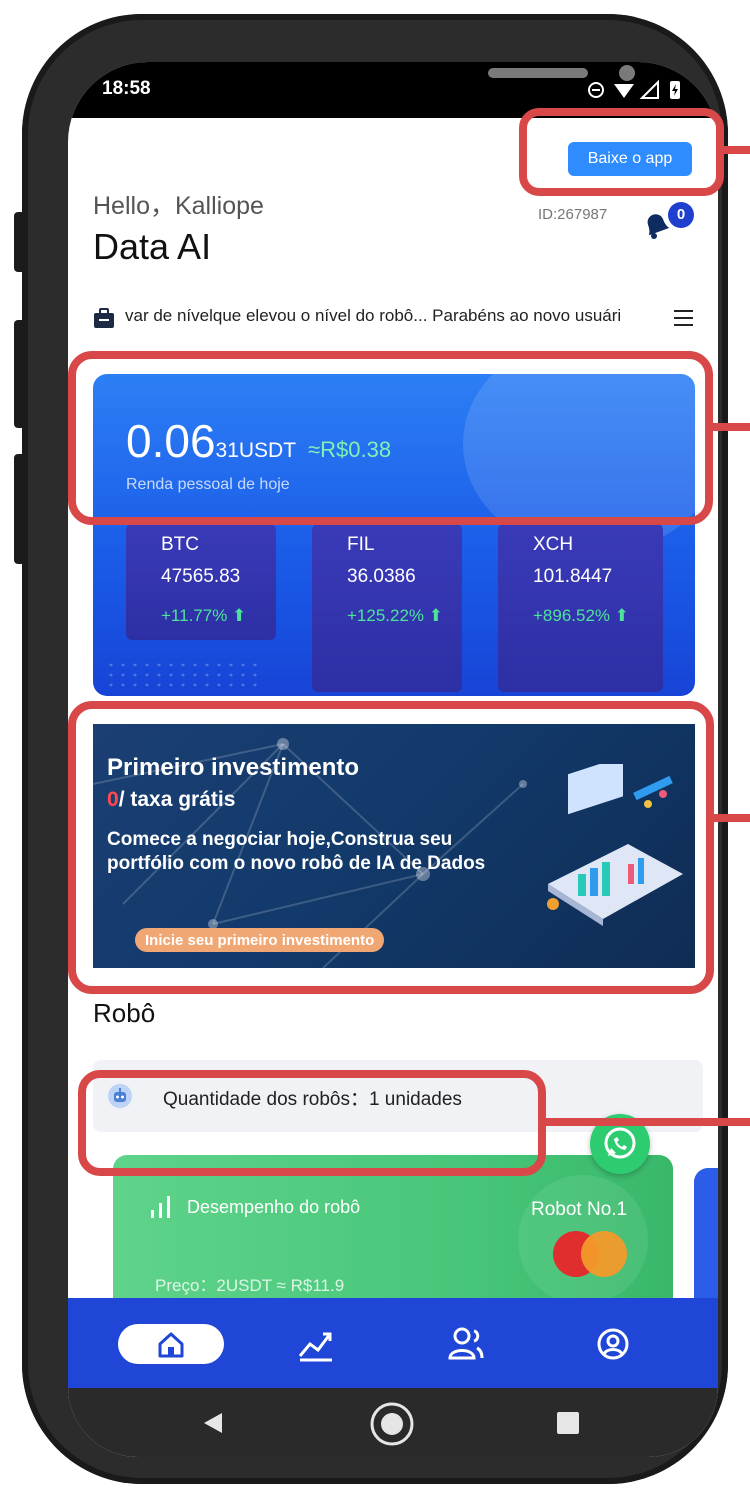 The width and height of the screenshot is (750, 1498). What do you see at coordinates (621, 152) in the screenshot?
I see `highlight-download-button` at bounding box center [621, 152].